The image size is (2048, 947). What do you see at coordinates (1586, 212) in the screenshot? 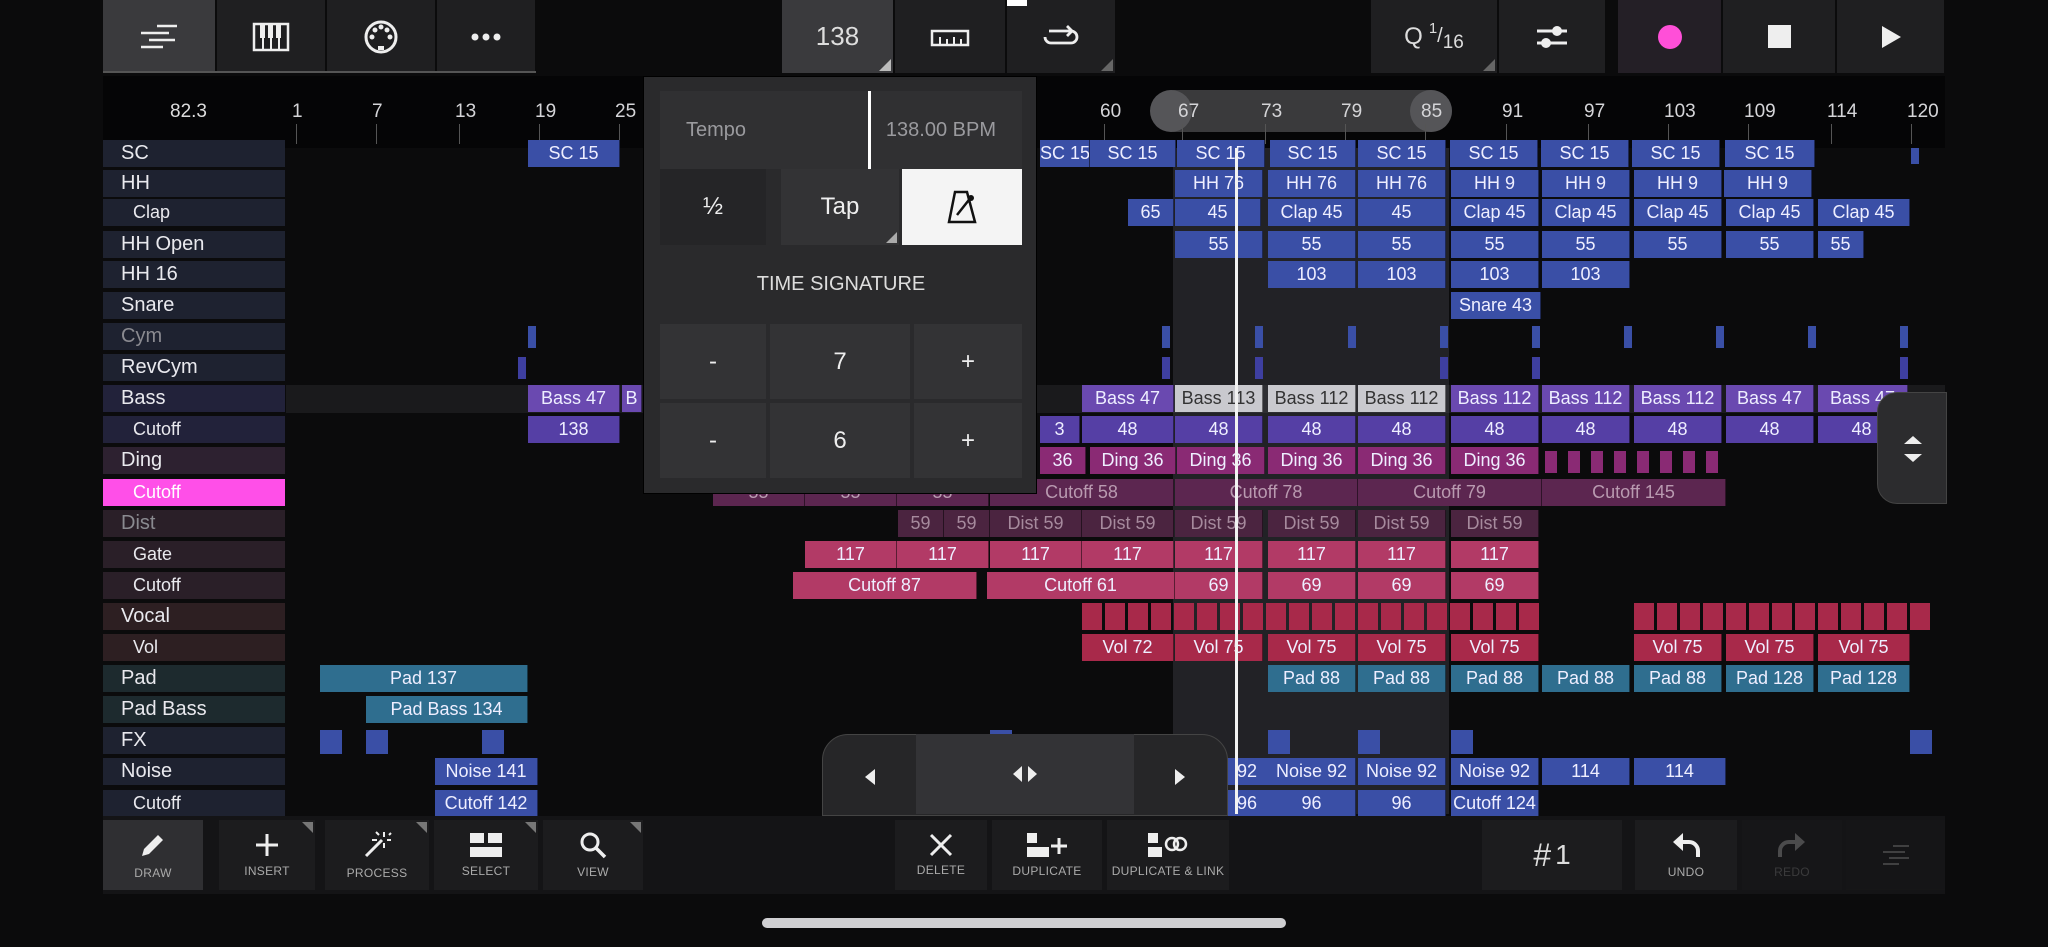
I see `clip: Clap 45` at bounding box center [1586, 212].